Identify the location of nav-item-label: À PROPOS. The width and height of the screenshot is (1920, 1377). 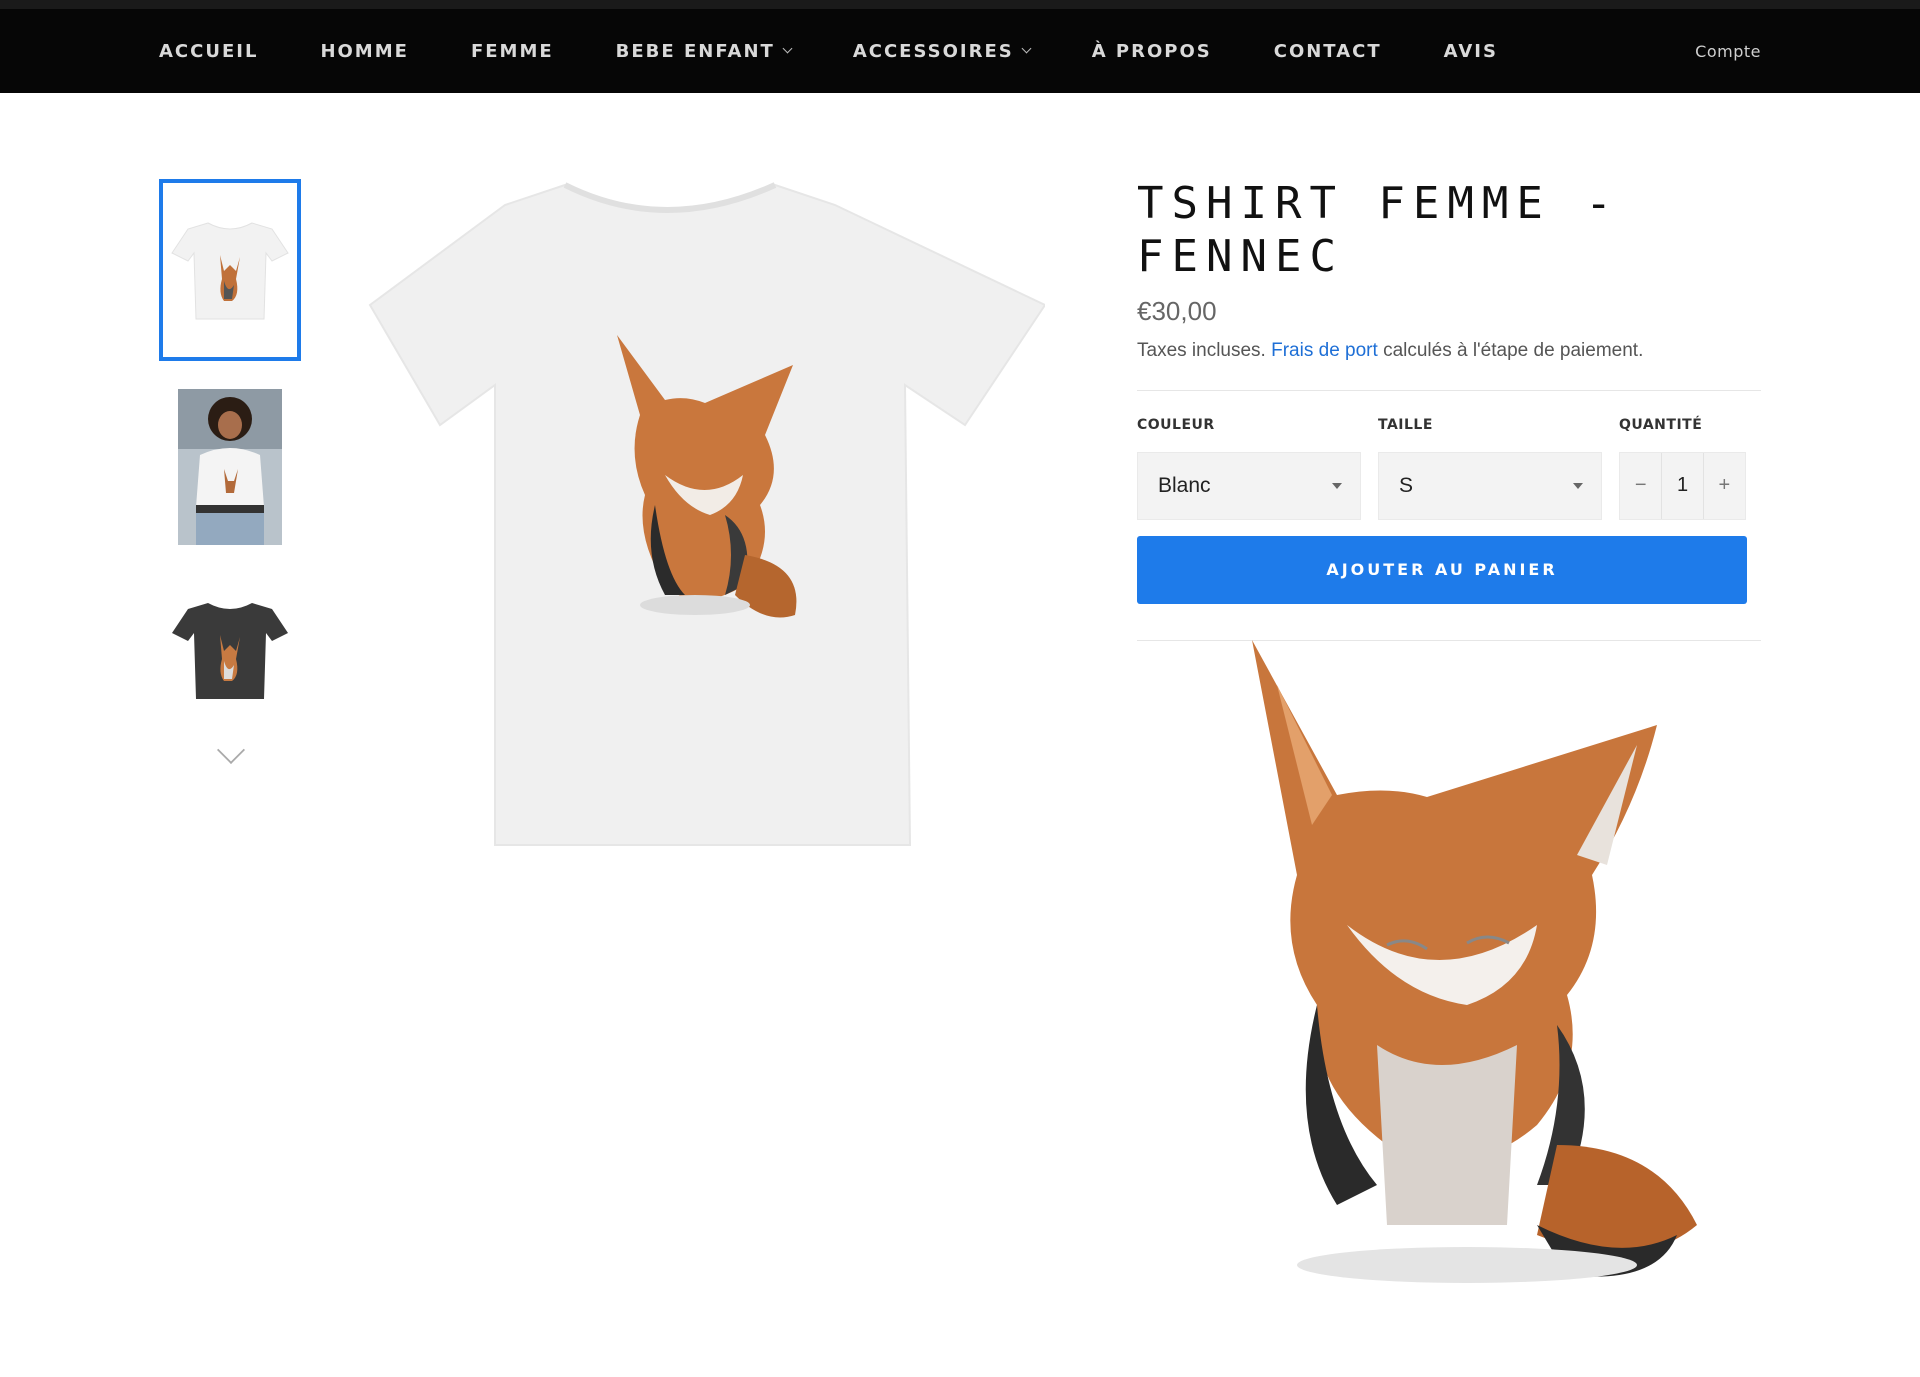
(1151, 51).